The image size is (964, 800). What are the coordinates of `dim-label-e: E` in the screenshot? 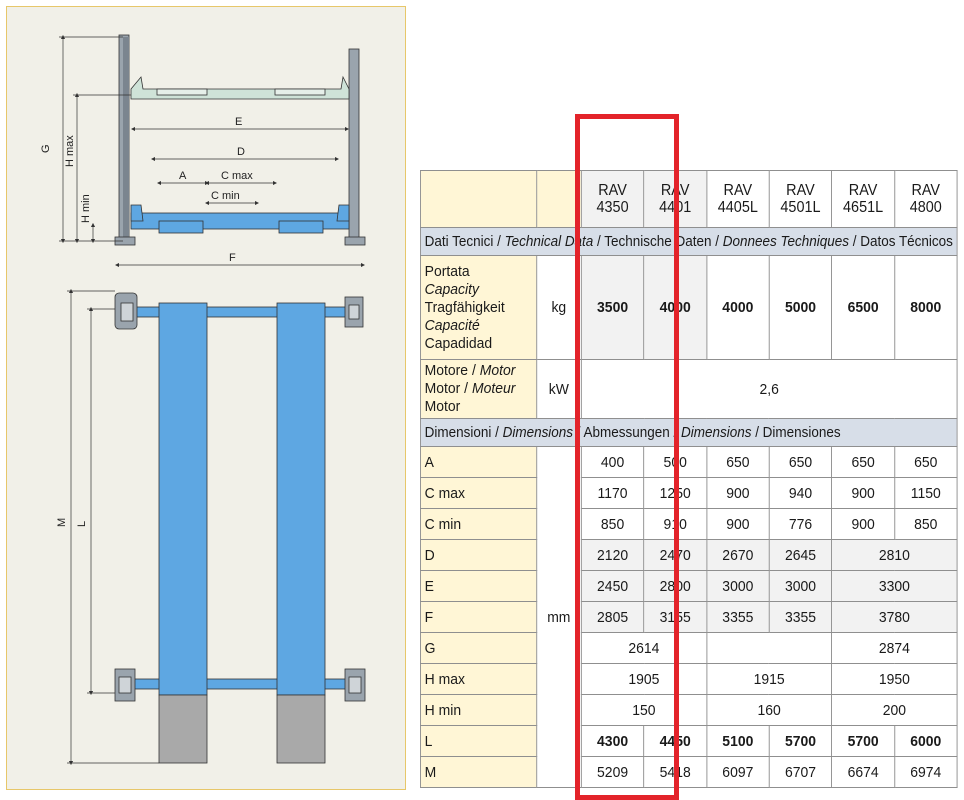 It's located at (238, 122).